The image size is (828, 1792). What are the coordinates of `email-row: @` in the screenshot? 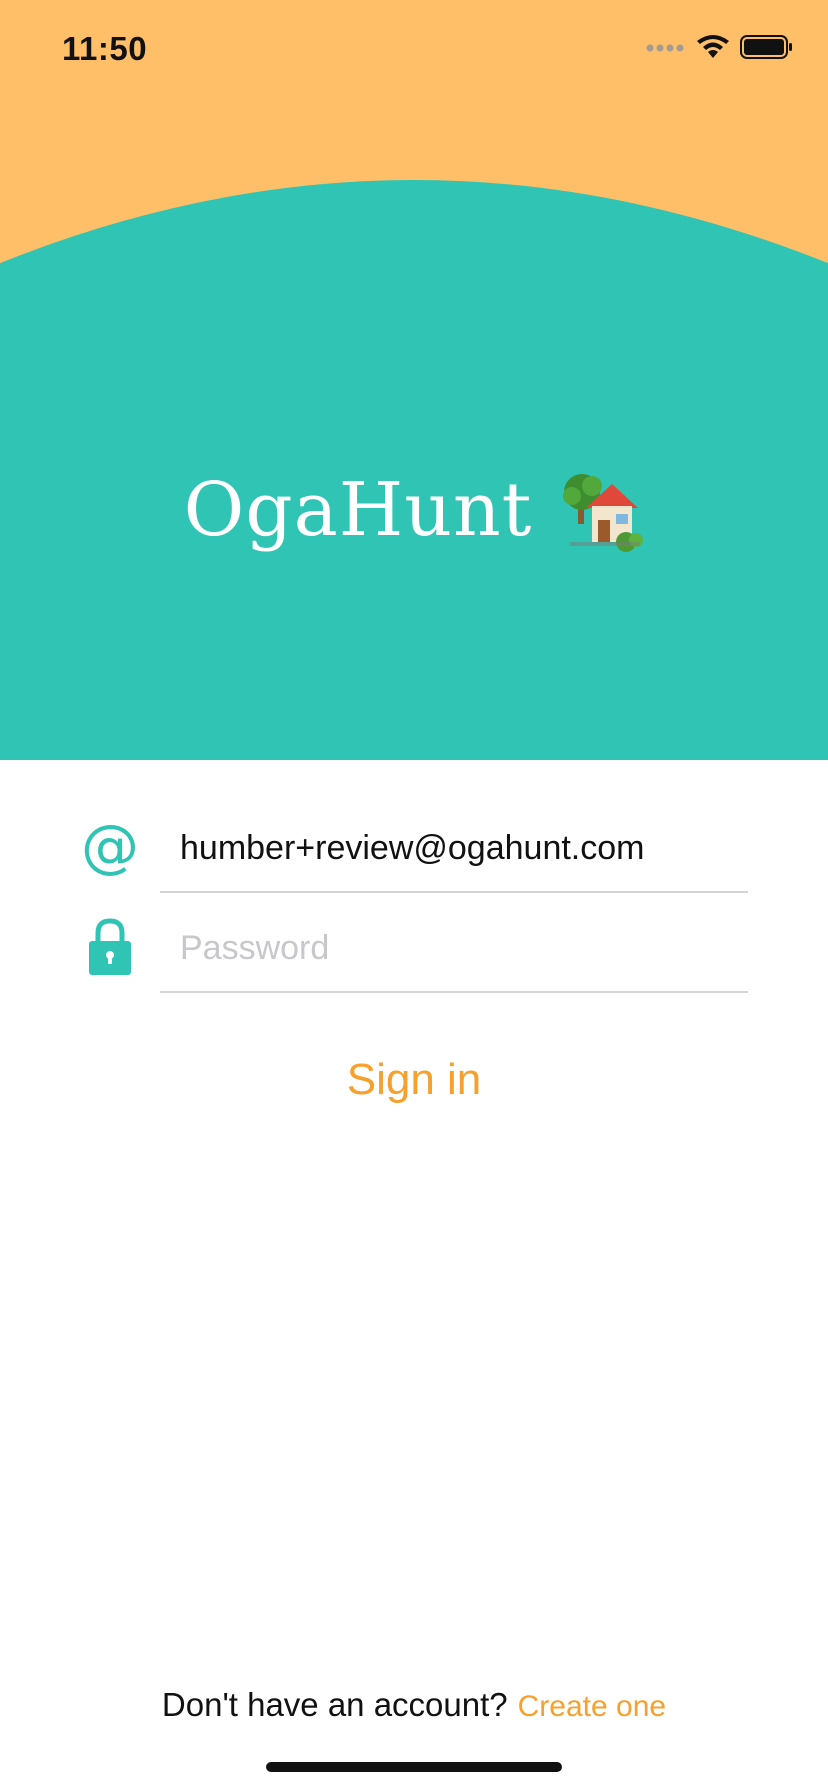 It's located at (414, 855).